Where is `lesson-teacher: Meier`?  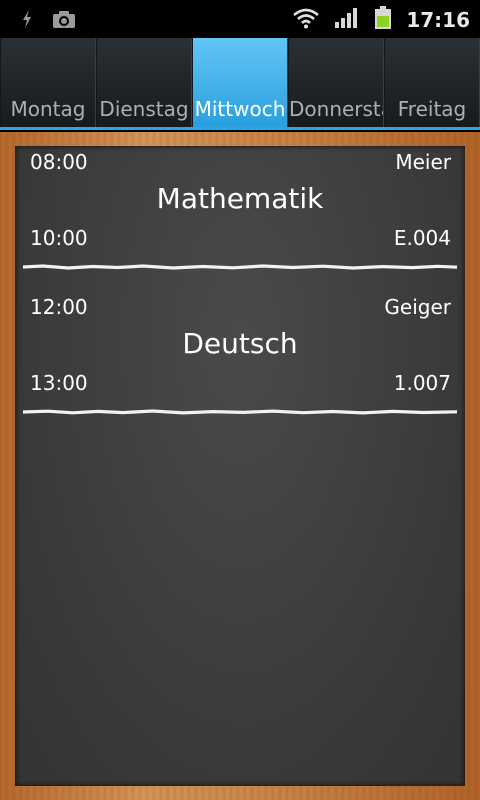
lesson-teacher: Meier is located at coordinates (423, 162).